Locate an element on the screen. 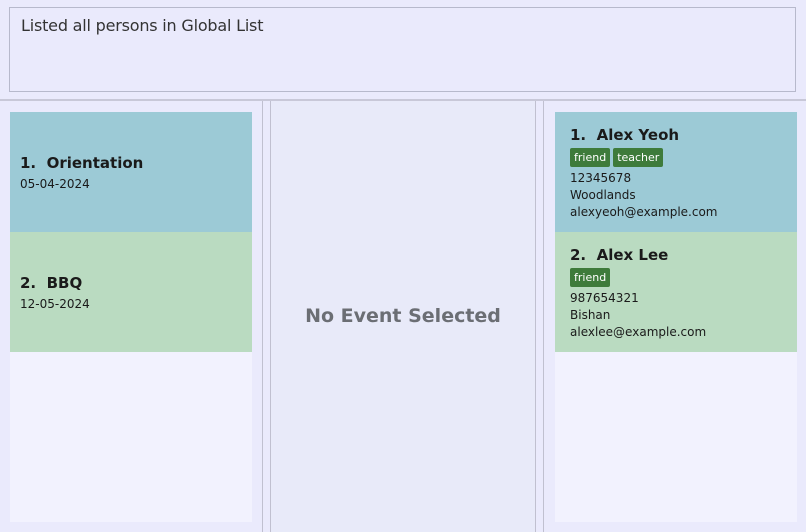  event-title: 2. BBQ is located at coordinates (51, 283).